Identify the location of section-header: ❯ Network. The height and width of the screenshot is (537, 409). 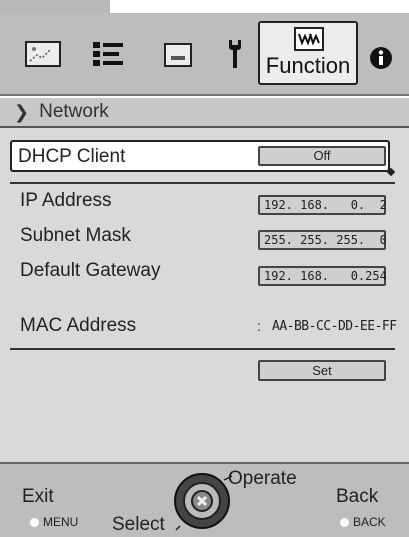
(204, 113).